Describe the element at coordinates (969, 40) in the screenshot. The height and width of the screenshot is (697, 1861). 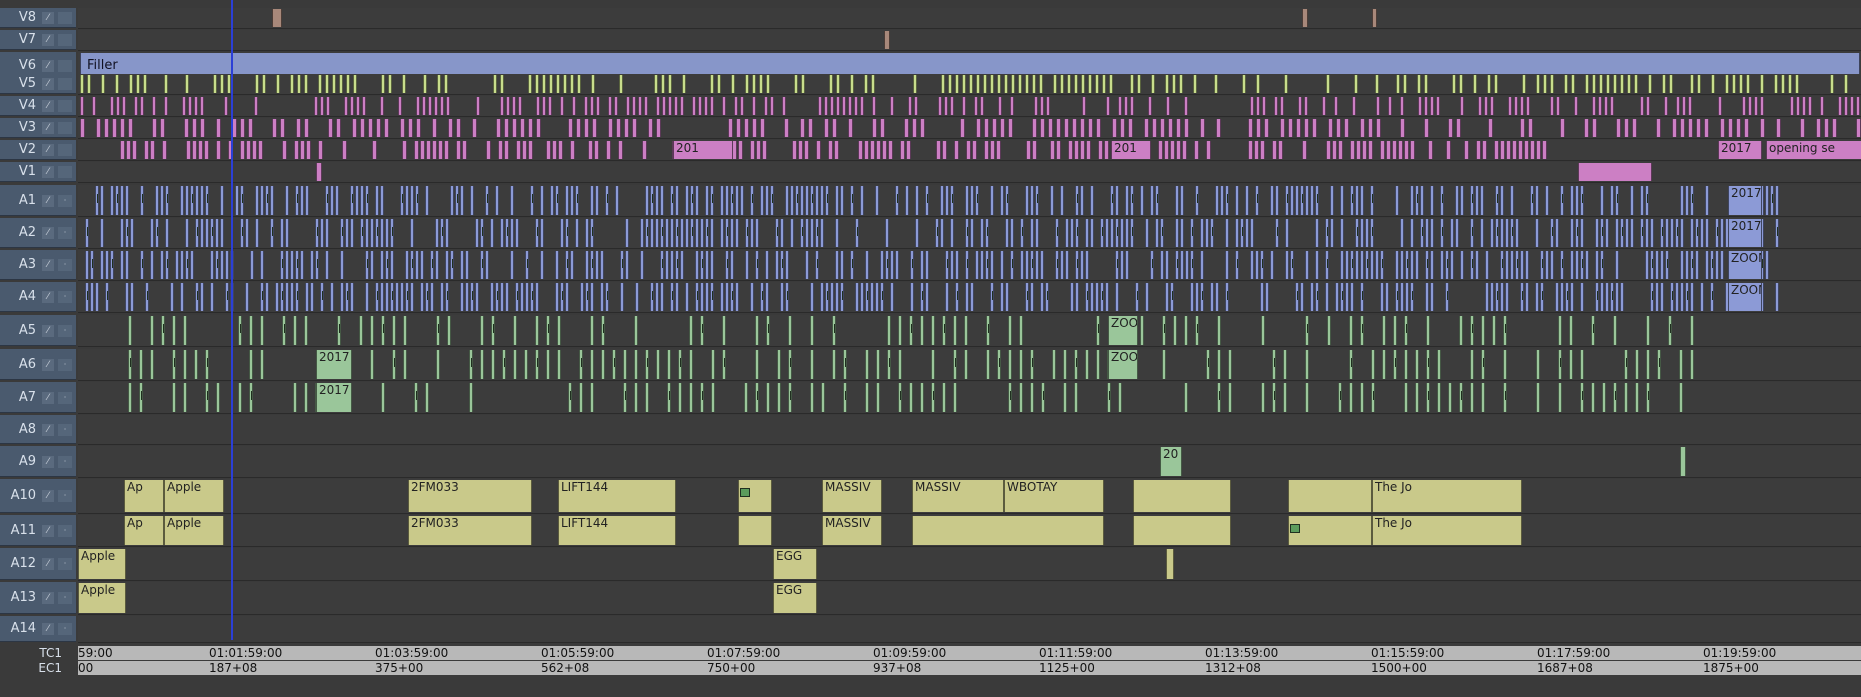
I see `track-row-v7` at that location.